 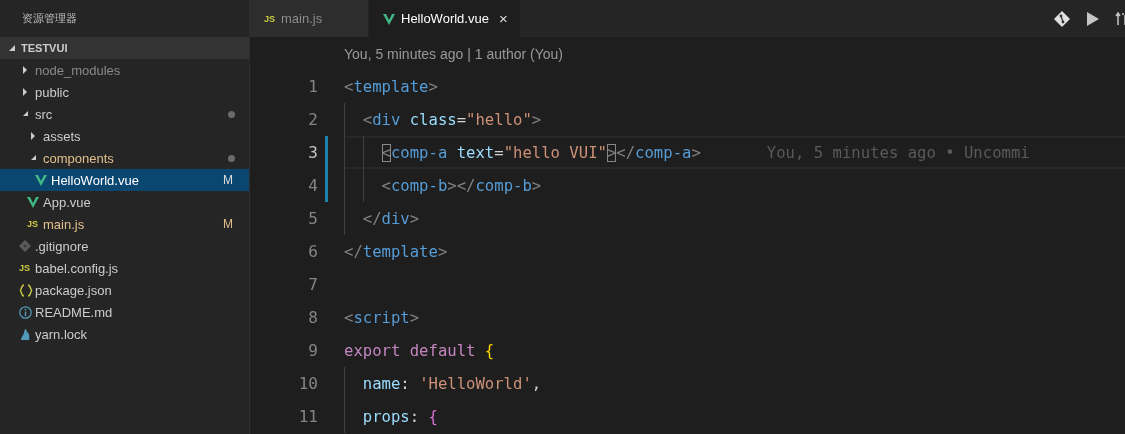 I want to click on line-number: 2, so click(x=312, y=119).